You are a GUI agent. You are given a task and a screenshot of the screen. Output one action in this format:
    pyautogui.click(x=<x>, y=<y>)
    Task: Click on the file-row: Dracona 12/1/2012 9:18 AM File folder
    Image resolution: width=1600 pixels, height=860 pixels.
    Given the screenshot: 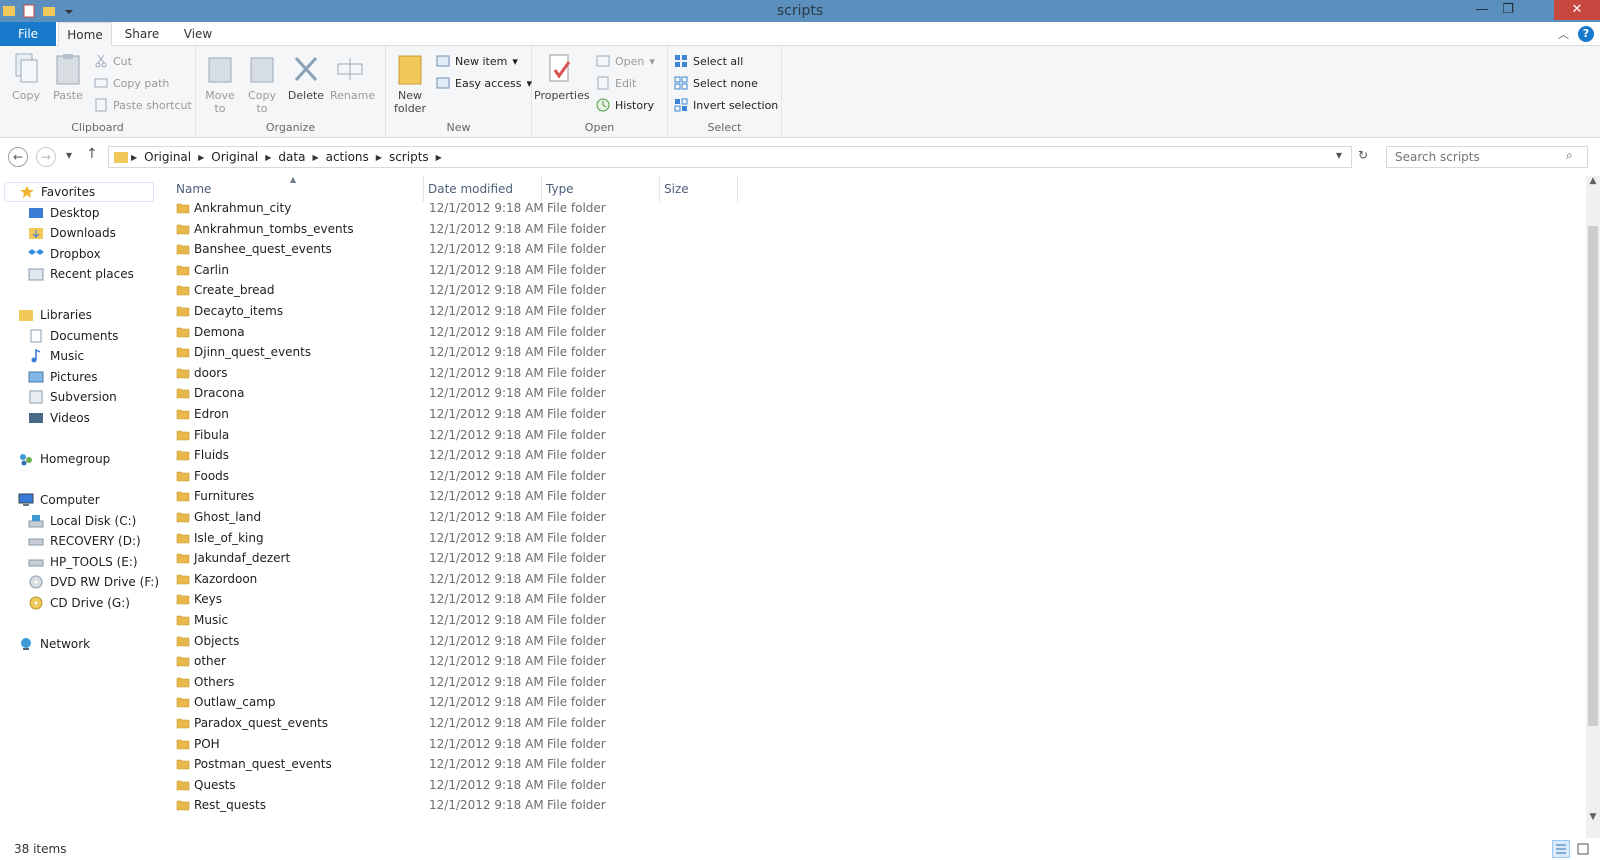 What is the action you would take?
    pyautogui.click(x=542, y=393)
    